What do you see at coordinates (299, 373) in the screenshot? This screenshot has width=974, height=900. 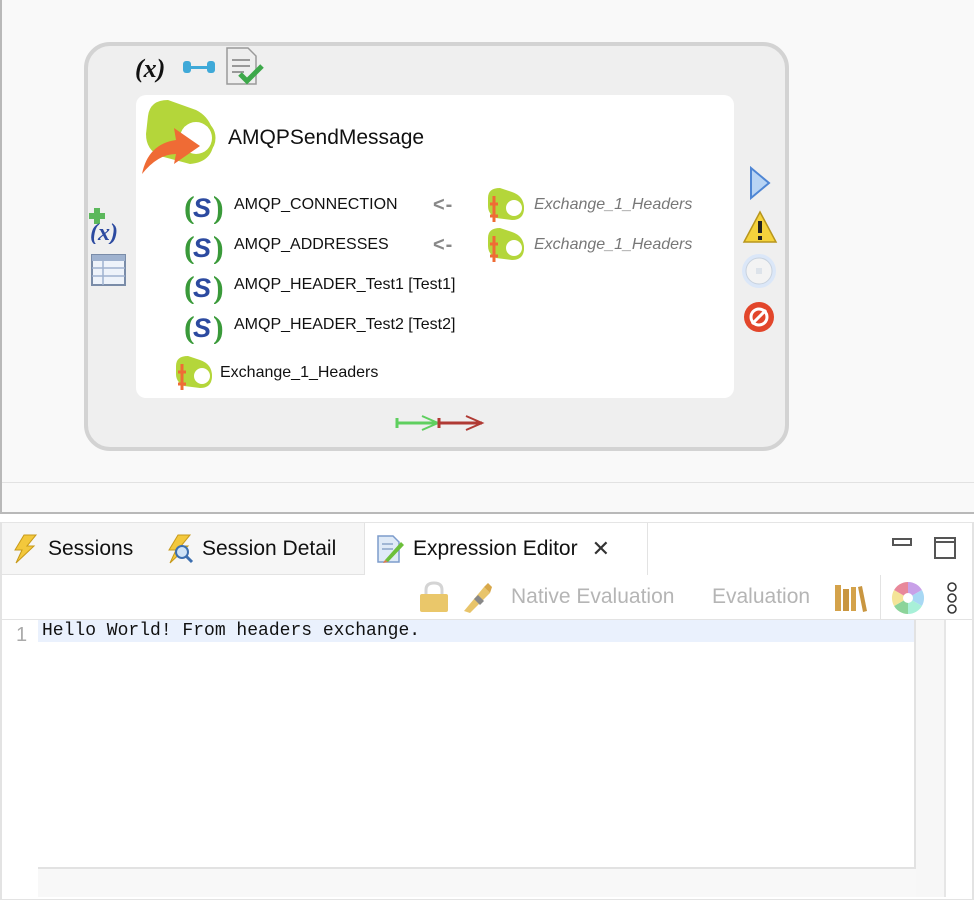 I see `output-label: Exchange_1_Headers` at bounding box center [299, 373].